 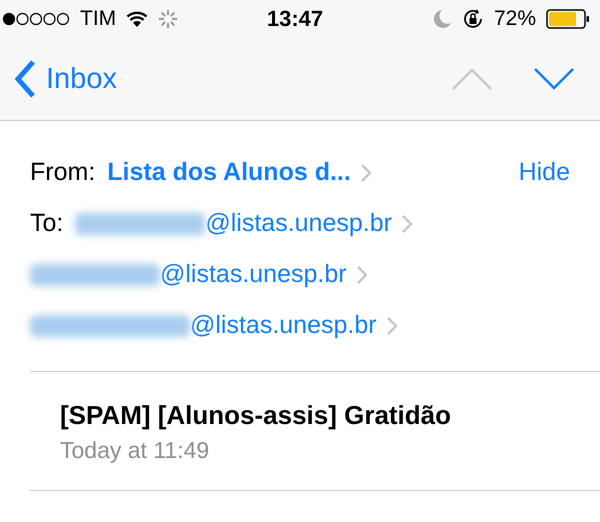 I want to click on battery-icon, so click(x=568, y=19).